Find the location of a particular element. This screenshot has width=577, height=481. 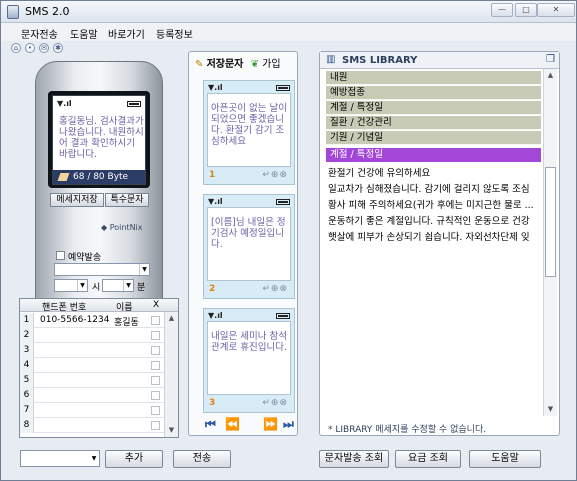

row-number: 8 is located at coordinates (27, 425).